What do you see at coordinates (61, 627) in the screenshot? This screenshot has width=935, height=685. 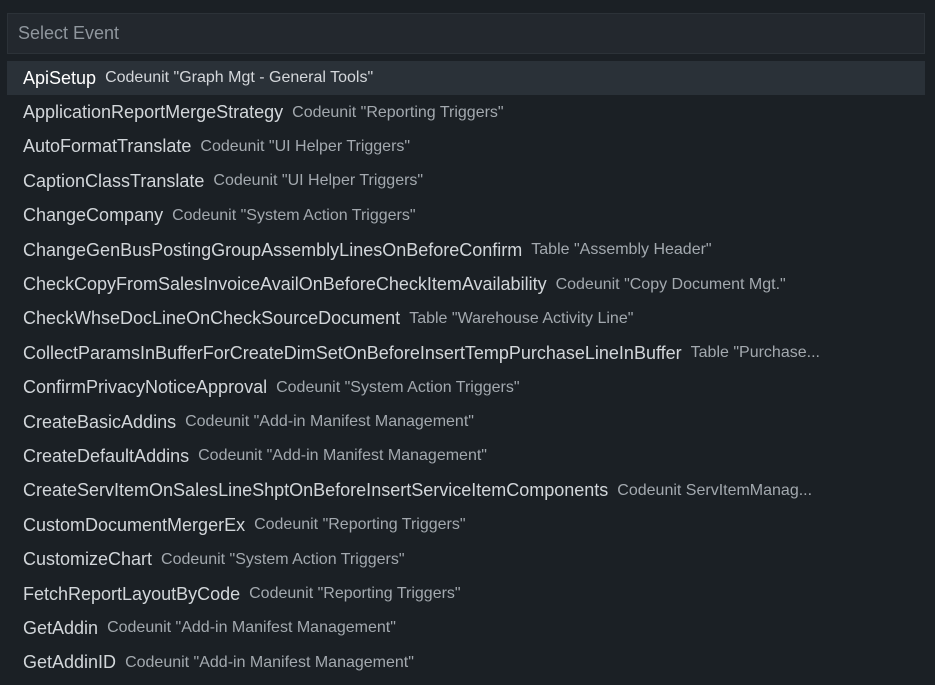 I see `event-name: GetAddin` at bounding box center [61, 627].